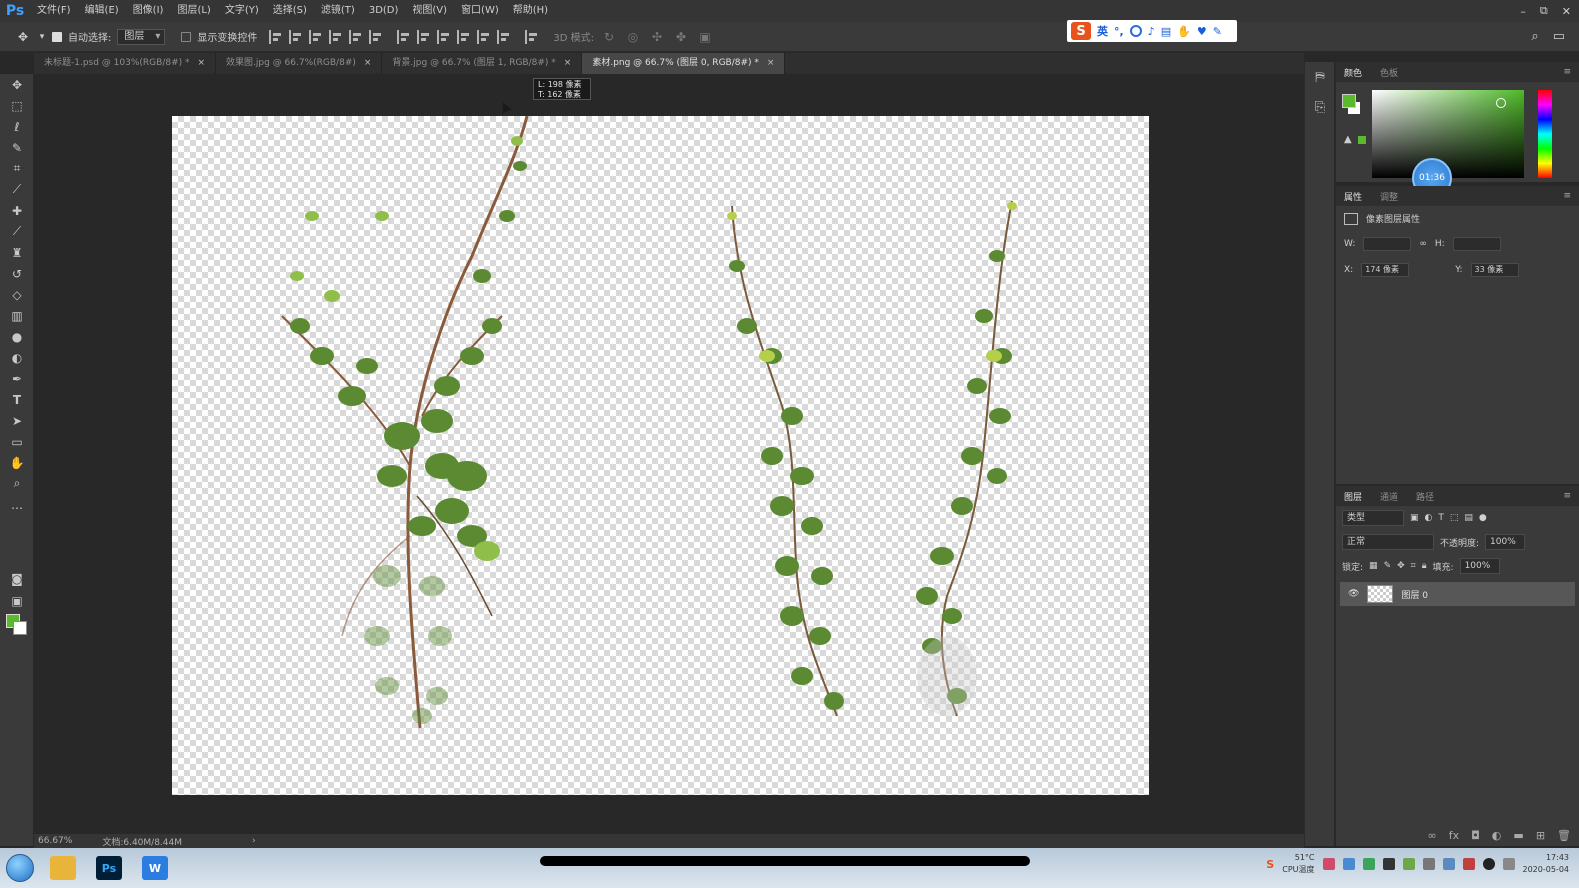 The height and width of the screenshot is (888, 1579). Describe the element at coordinates (1119, 31) in the screenshot. I see `punctuation-icon: °,` at that location.